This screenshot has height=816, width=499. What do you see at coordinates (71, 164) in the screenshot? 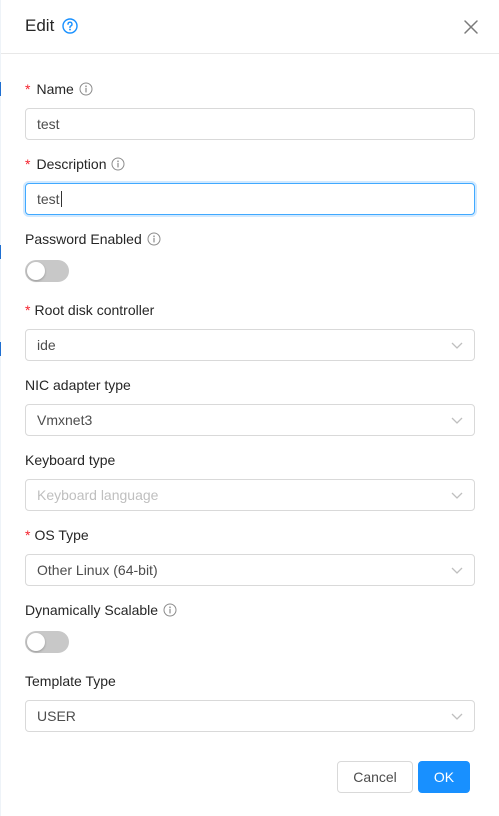
I see `description-label: Description` at bounding box center [71, 164].